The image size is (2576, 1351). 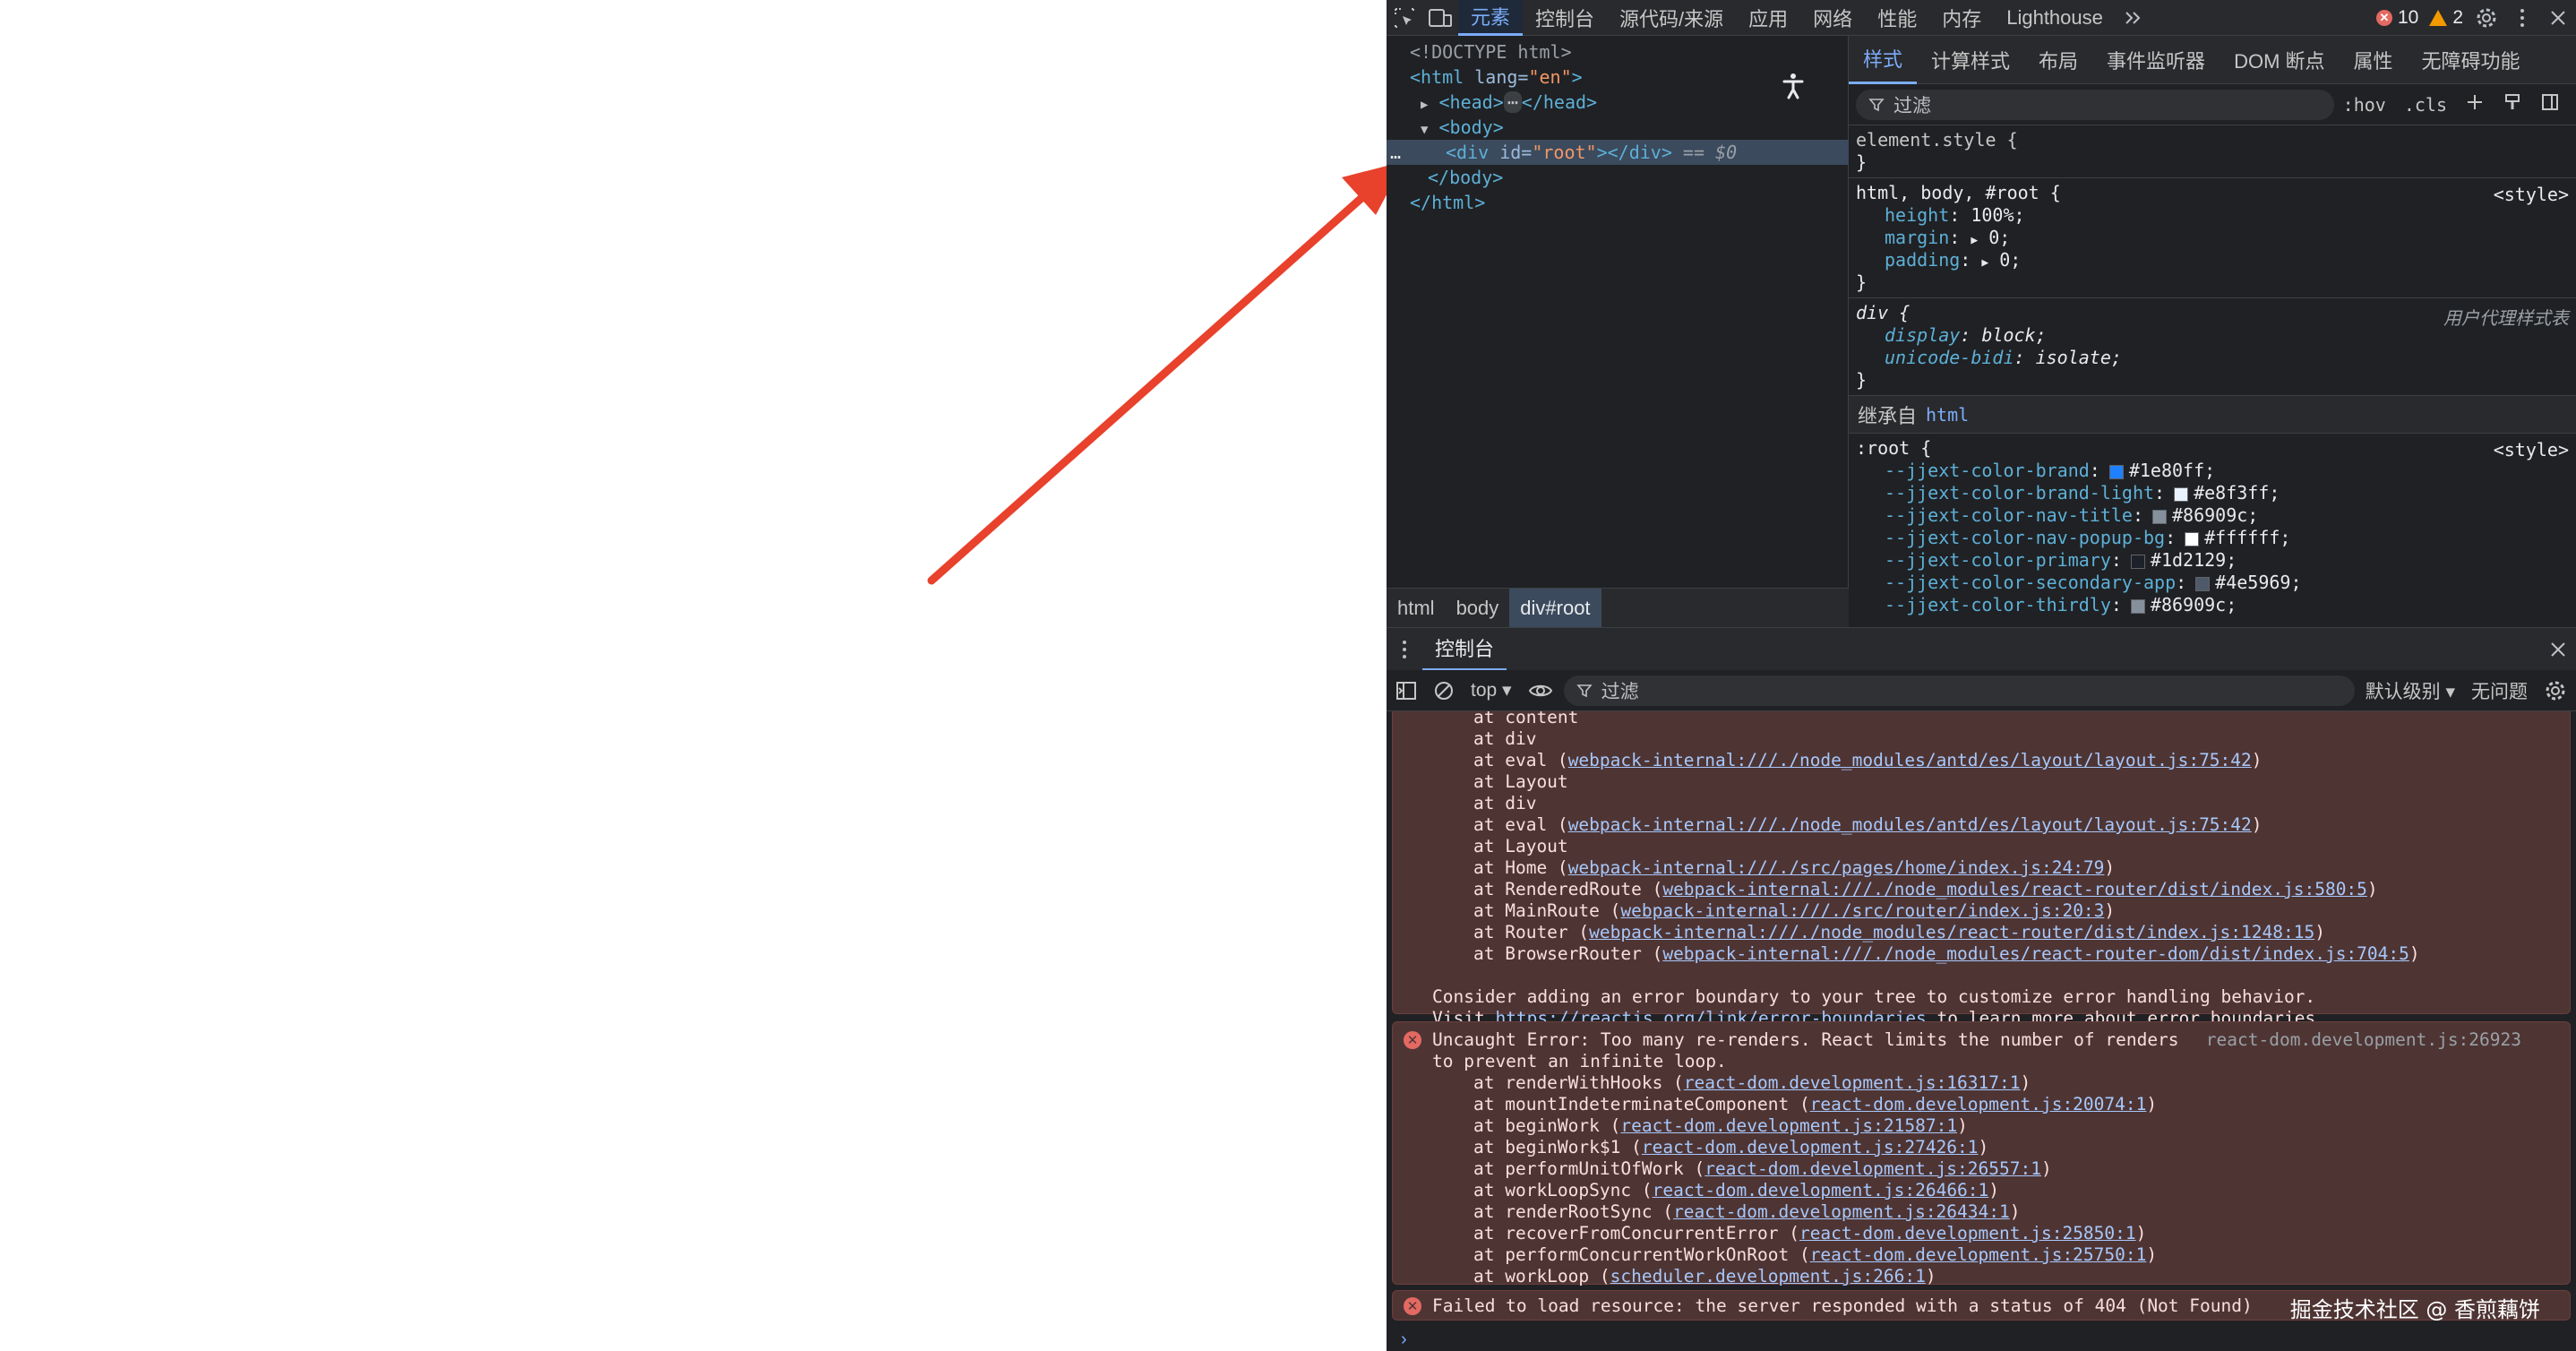 What do you see at coordinates (2212, 538) in the screenshot?
I see `css-variable: --jjext-color-nav-popup-bg: #ffffff;` at bounding box center [2212, 538].